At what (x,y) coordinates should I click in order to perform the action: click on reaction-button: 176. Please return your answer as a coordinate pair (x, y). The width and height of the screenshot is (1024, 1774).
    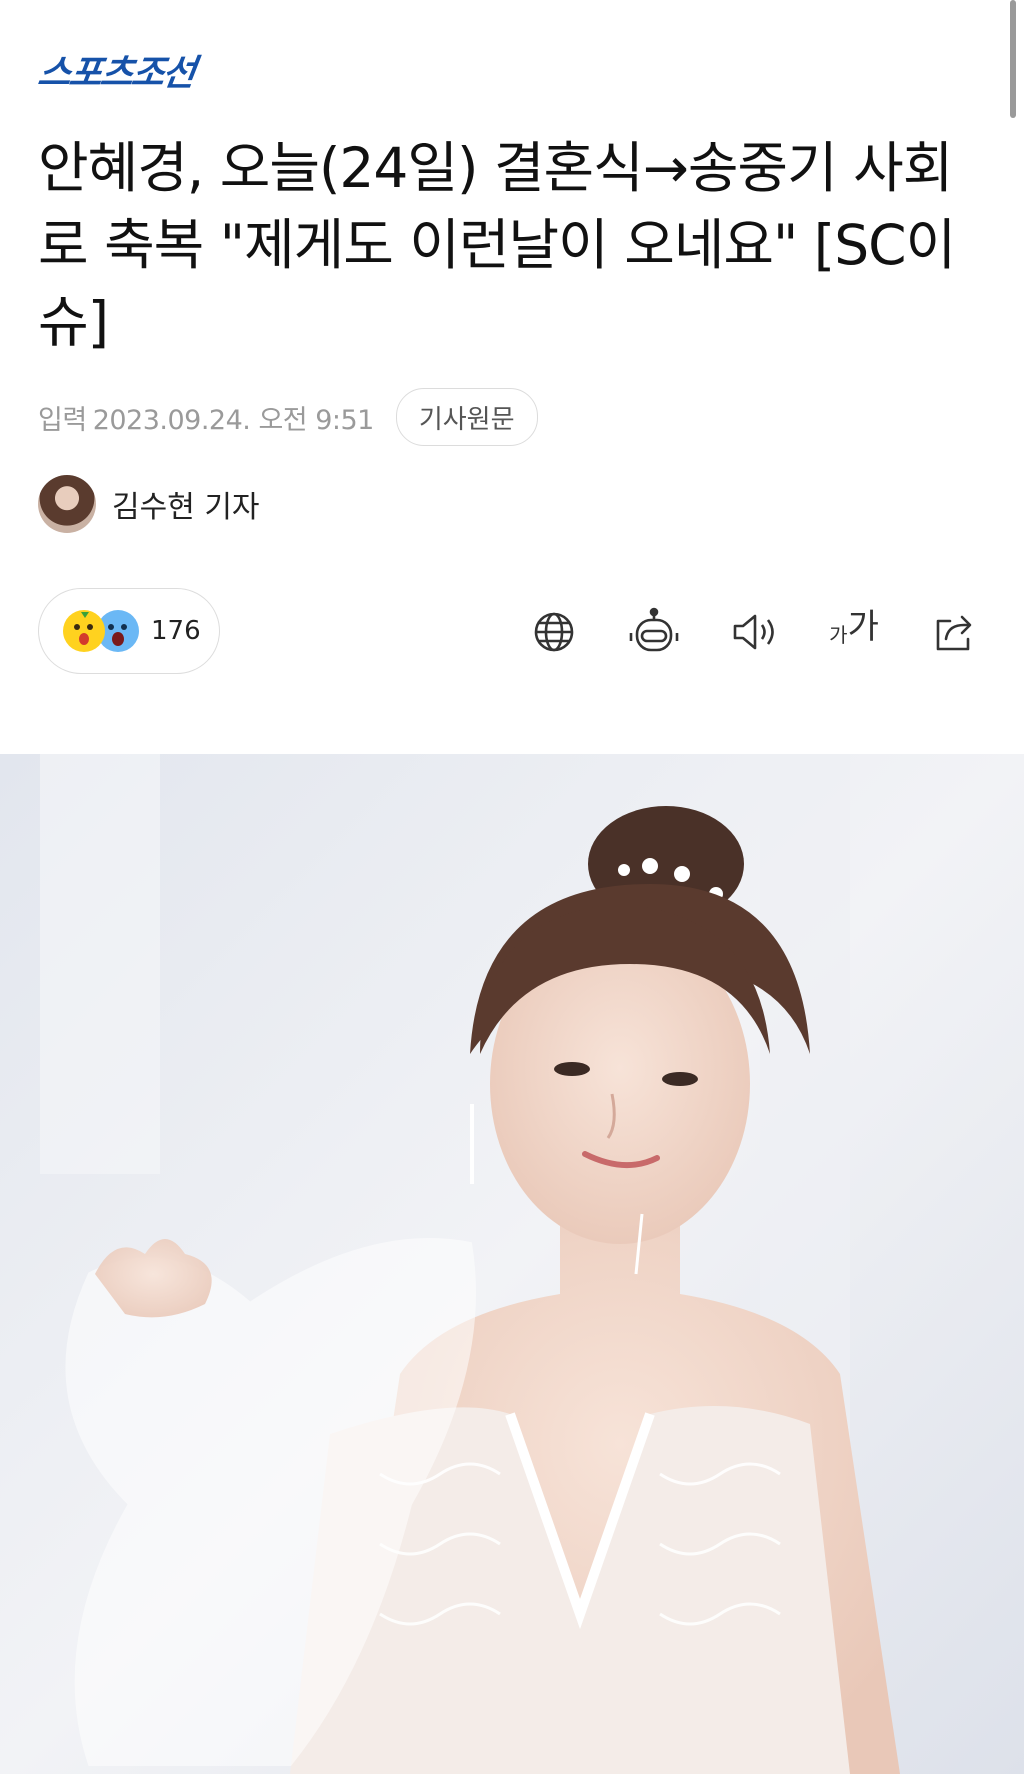
    Looking at the image, I should click on (129, 631).